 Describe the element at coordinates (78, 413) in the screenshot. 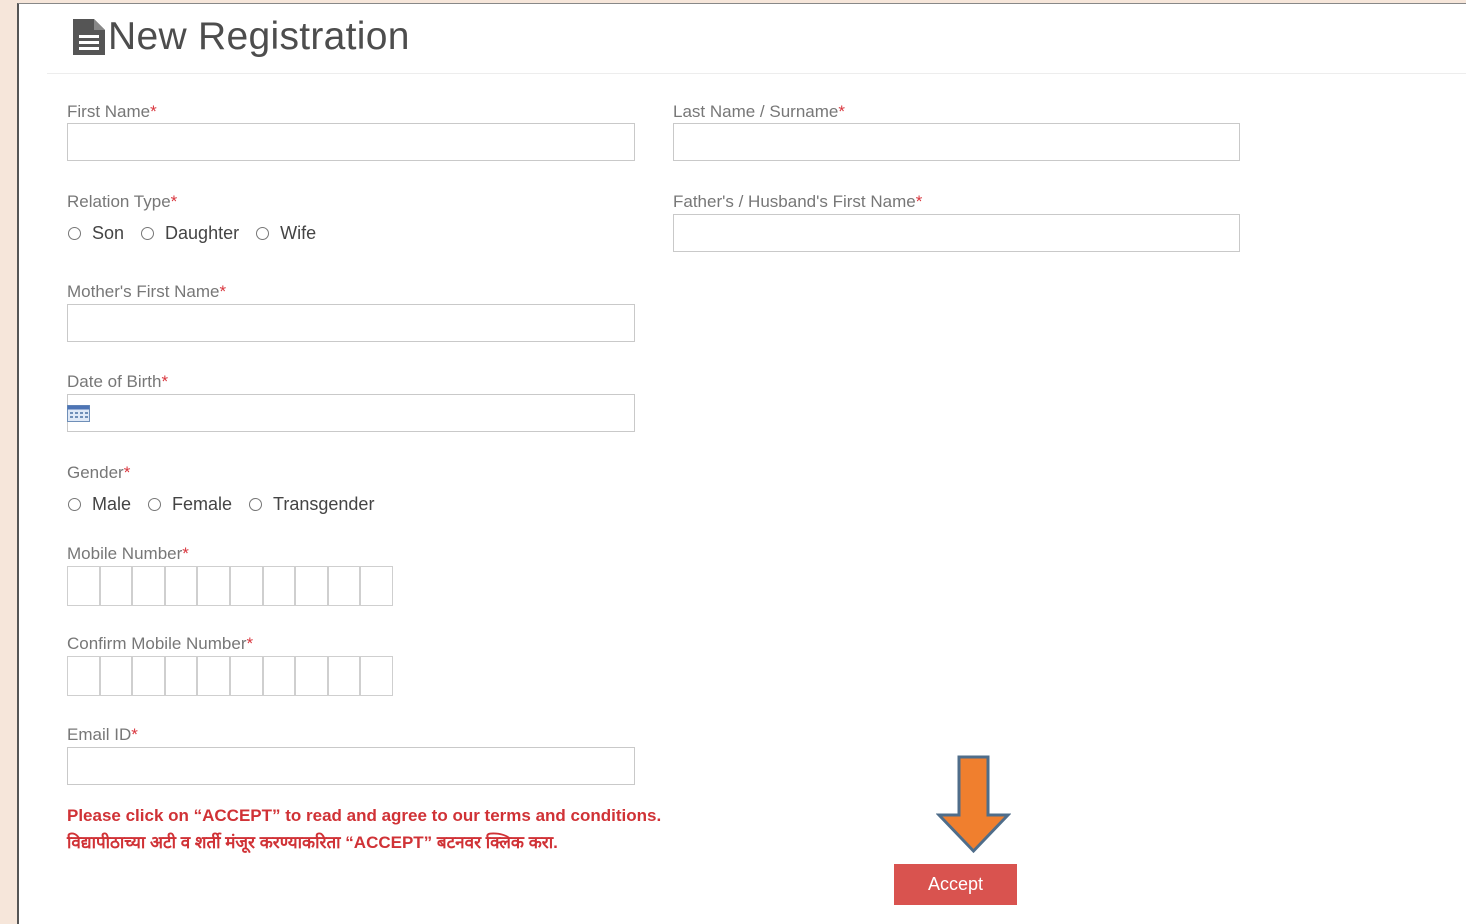

I see `calendar-icon` at that location.